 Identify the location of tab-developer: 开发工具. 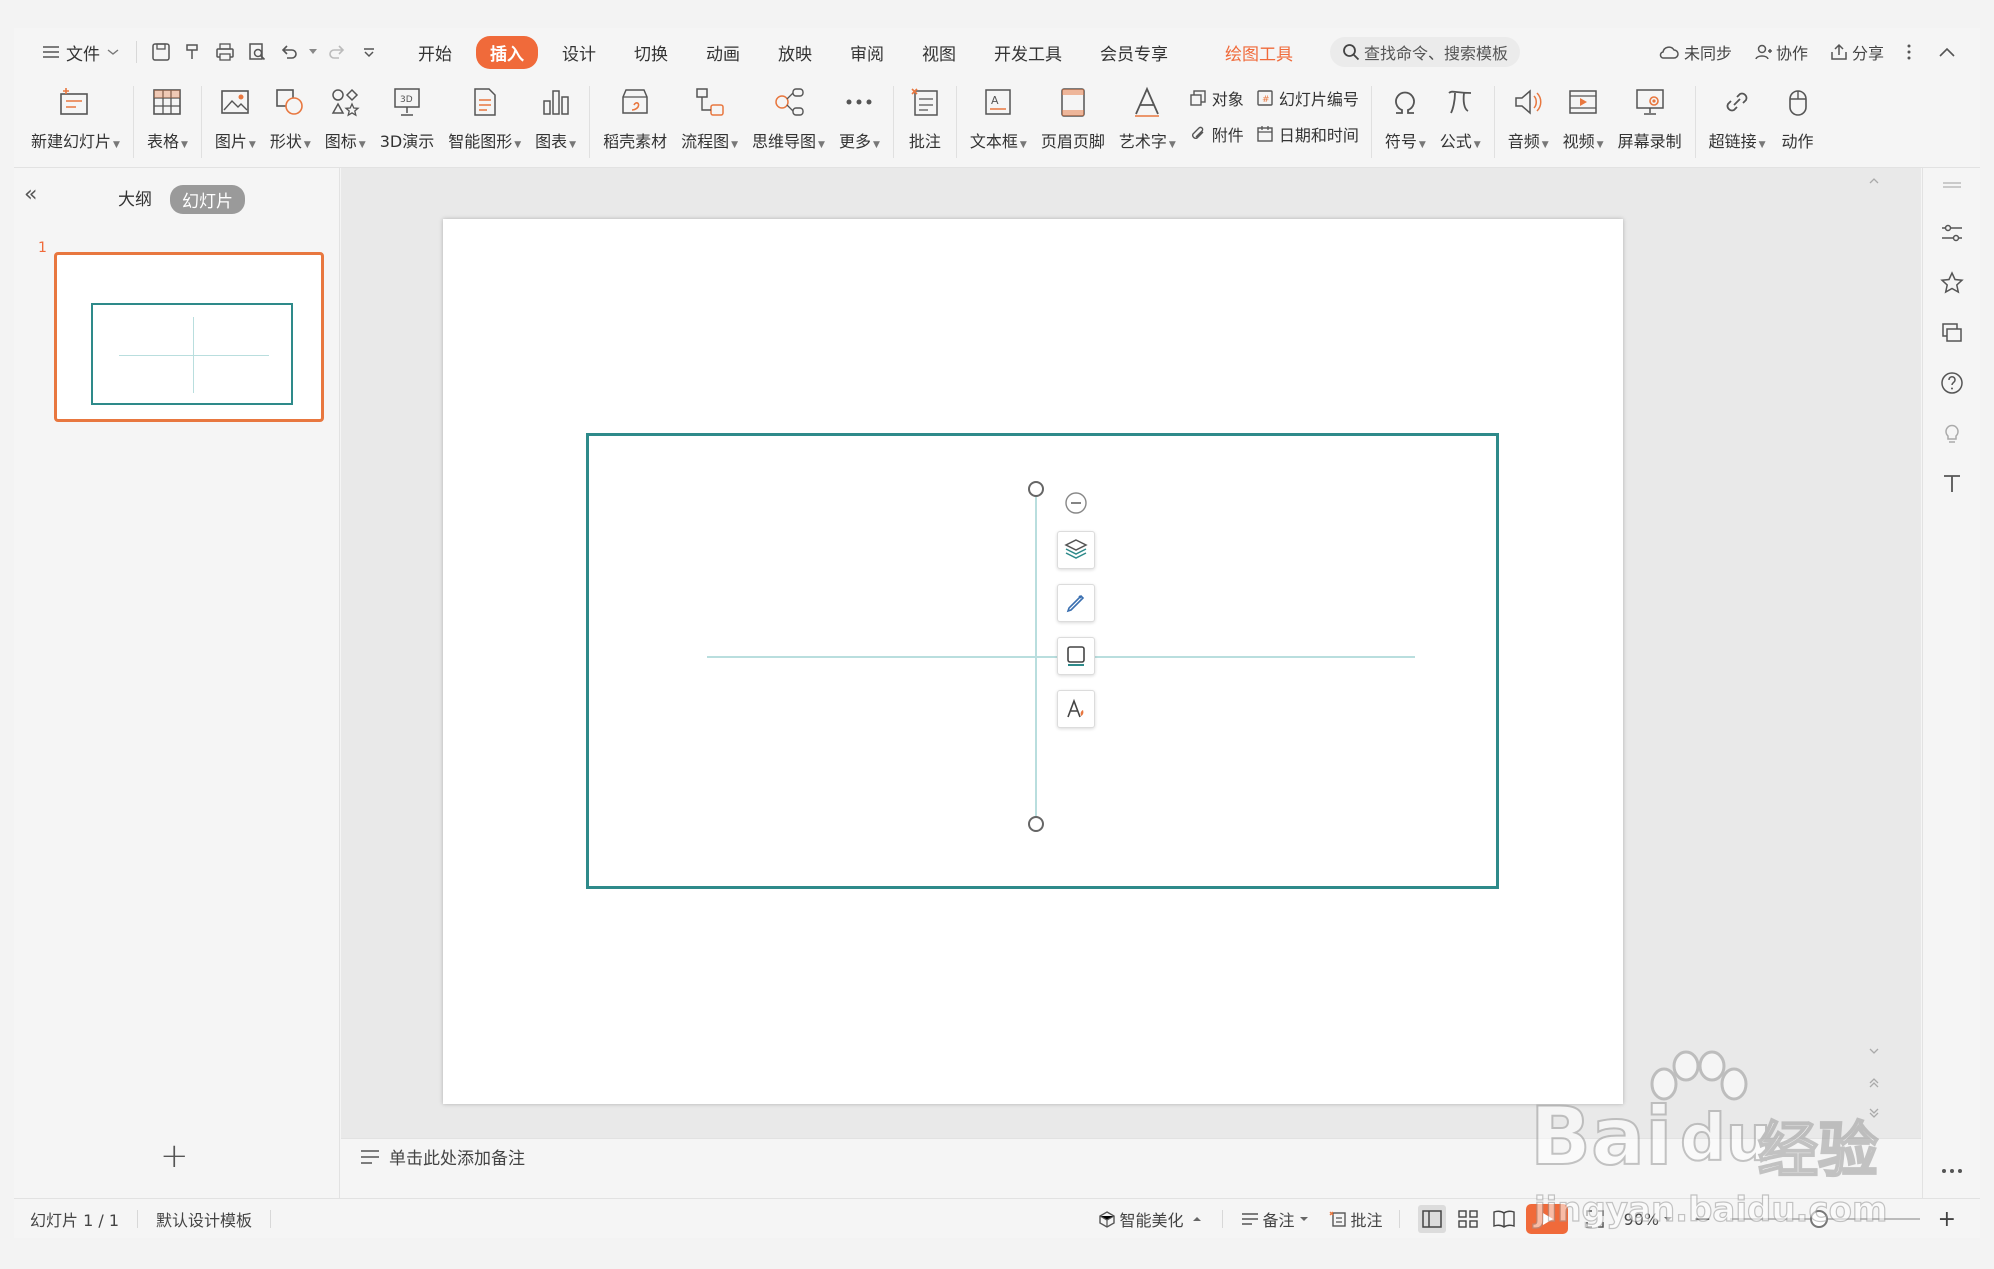
(1028, 52).